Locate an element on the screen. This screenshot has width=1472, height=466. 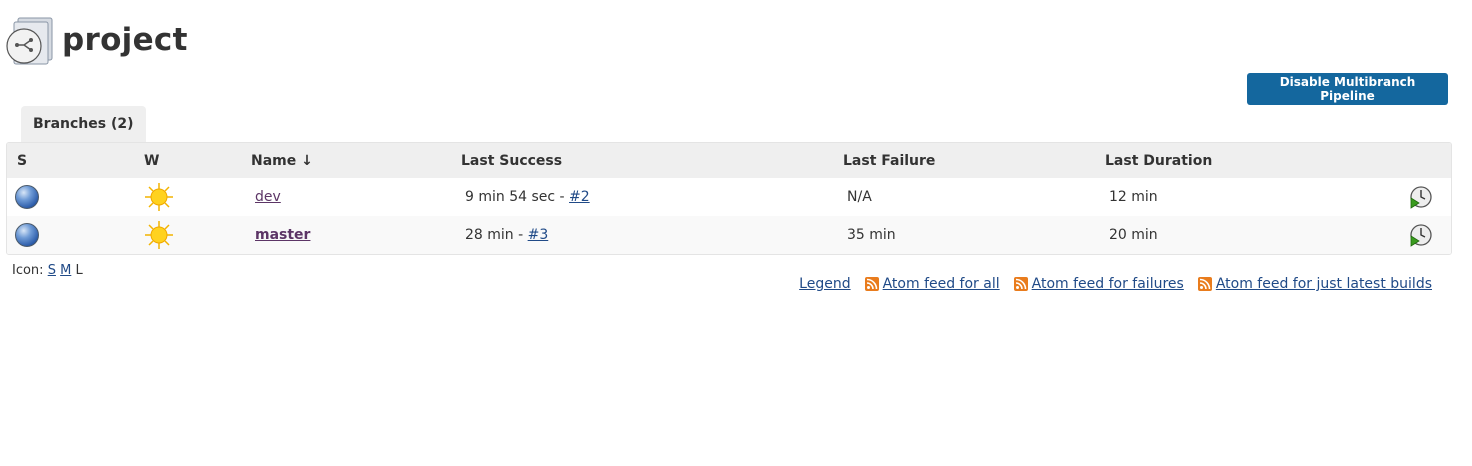
legend-link: Legend is located at coordinates (824, 284).